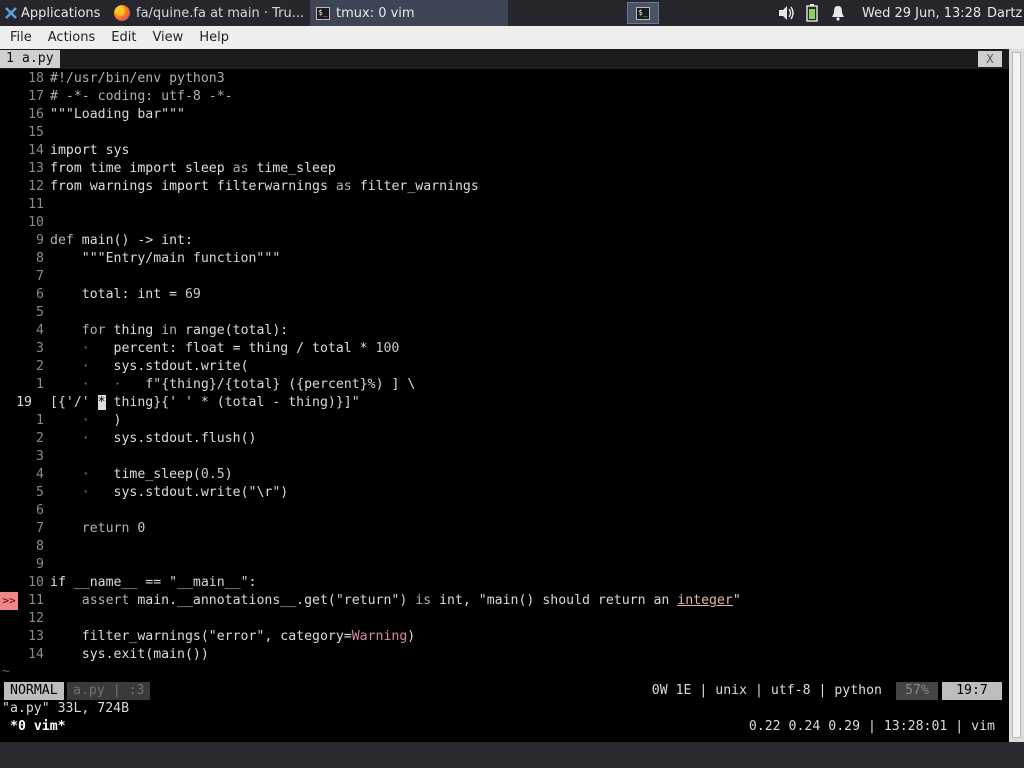  What do you see at coordinates (72, 37) in the screenshot?
I see `menu-actions: Actions` at bounding box center [72, 37].